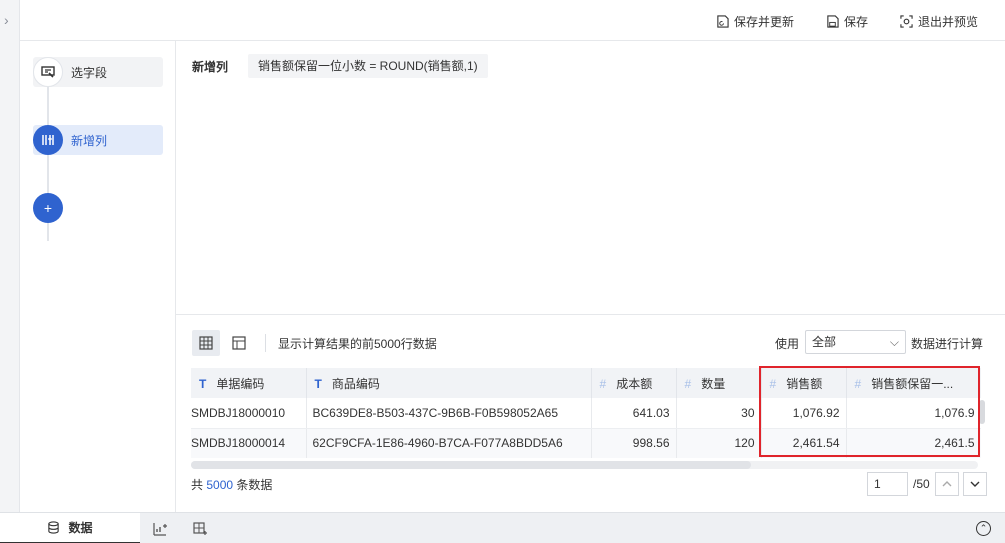 The image size is (1005, 543). Describe the element at coordinates (512, 20) in the screenshot. I see `toolbar: 保存并更新 保存 退出并预览` at that location.